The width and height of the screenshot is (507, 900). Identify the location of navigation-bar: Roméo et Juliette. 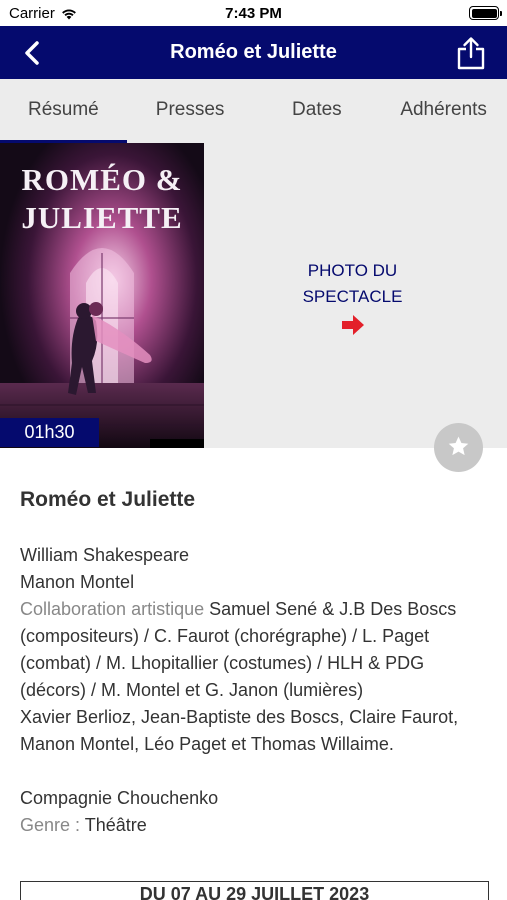
(253, 52).